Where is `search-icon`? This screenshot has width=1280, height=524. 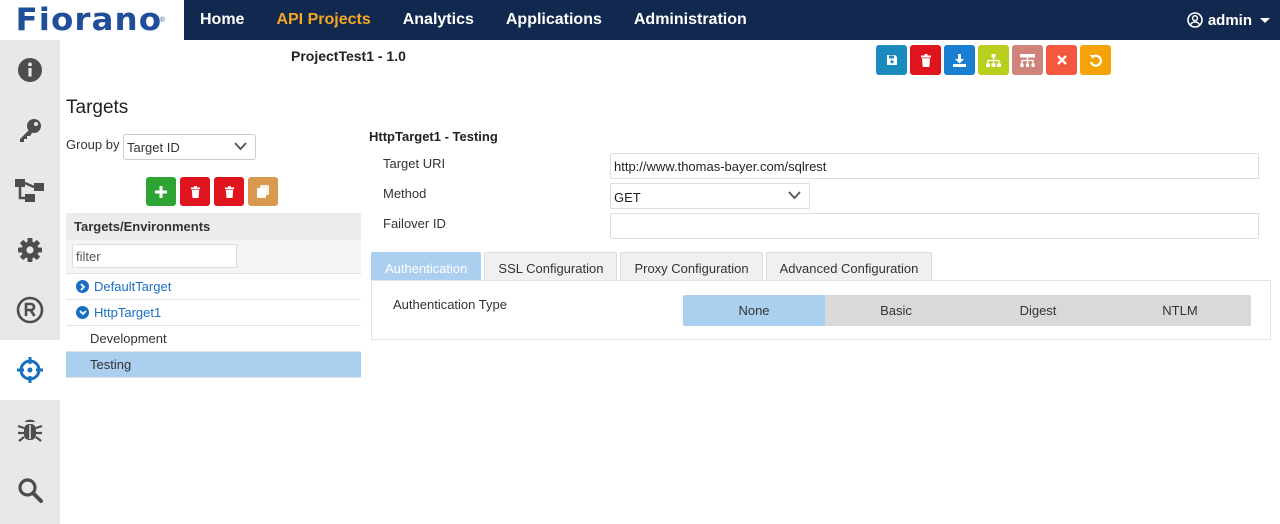 search-icon is located at coordinates (30, 490).